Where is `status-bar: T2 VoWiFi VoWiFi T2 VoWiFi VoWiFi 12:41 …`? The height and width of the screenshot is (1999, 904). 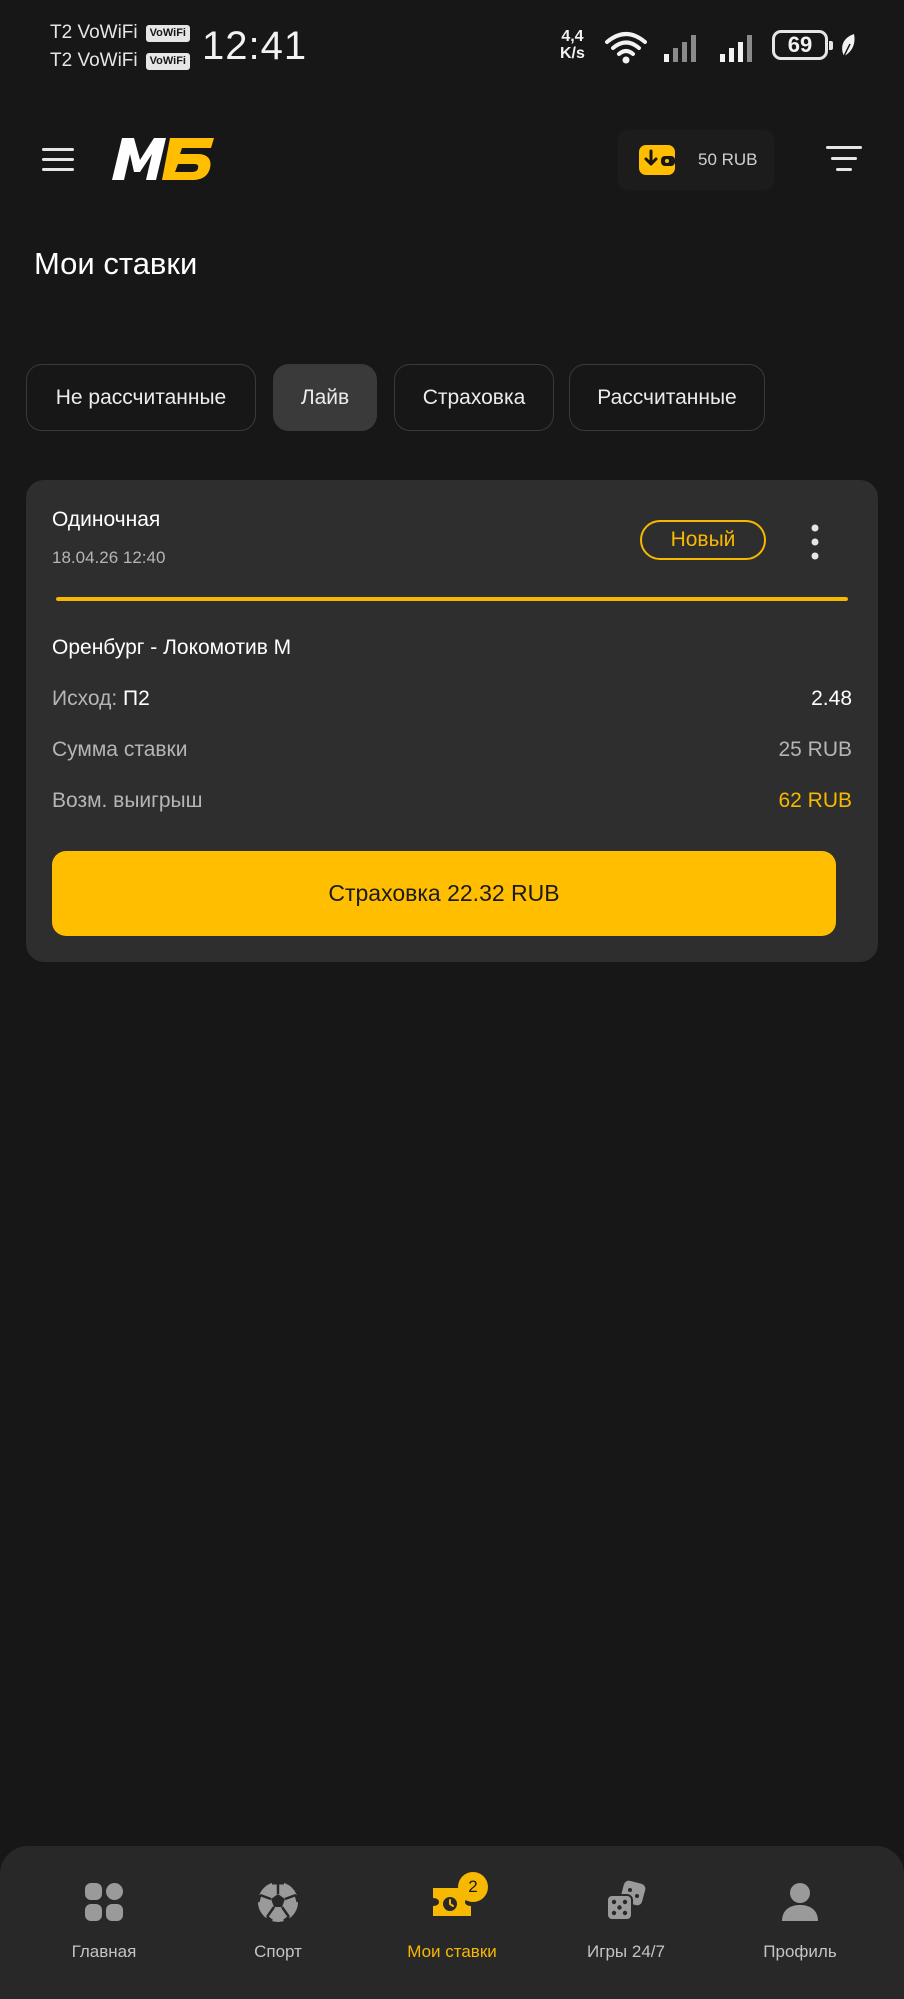
status-bar: T2 VoWiFi VoWiFi T2 VoWiFi VoWiFi 12:41 … is located at coordinates (452, 48).